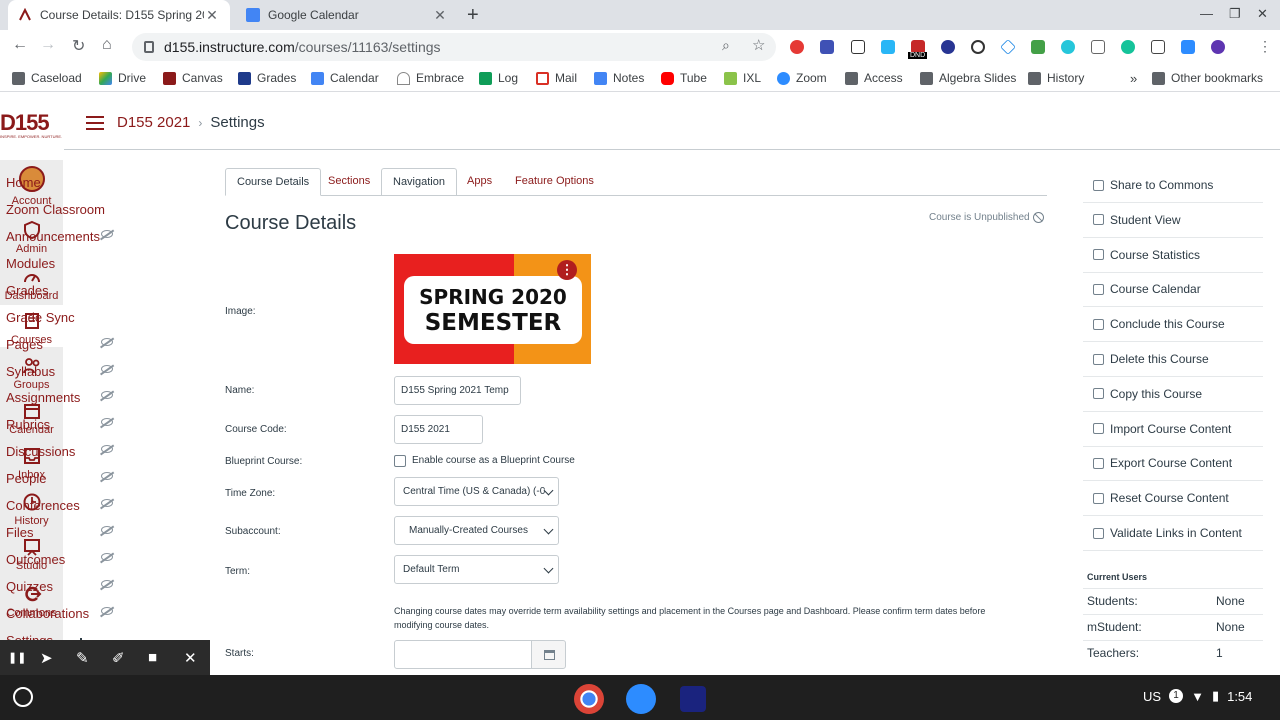  I want to click on course-nav-item-modules: Modules, so click(66, 263).